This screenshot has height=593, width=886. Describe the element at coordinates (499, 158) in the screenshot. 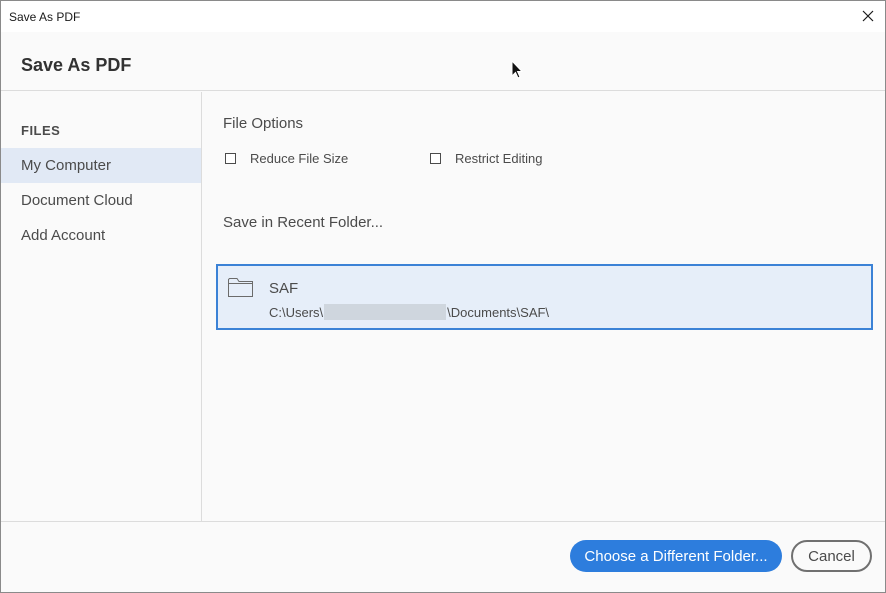

I see `checkbox-label: Restrict Editing` at that location.